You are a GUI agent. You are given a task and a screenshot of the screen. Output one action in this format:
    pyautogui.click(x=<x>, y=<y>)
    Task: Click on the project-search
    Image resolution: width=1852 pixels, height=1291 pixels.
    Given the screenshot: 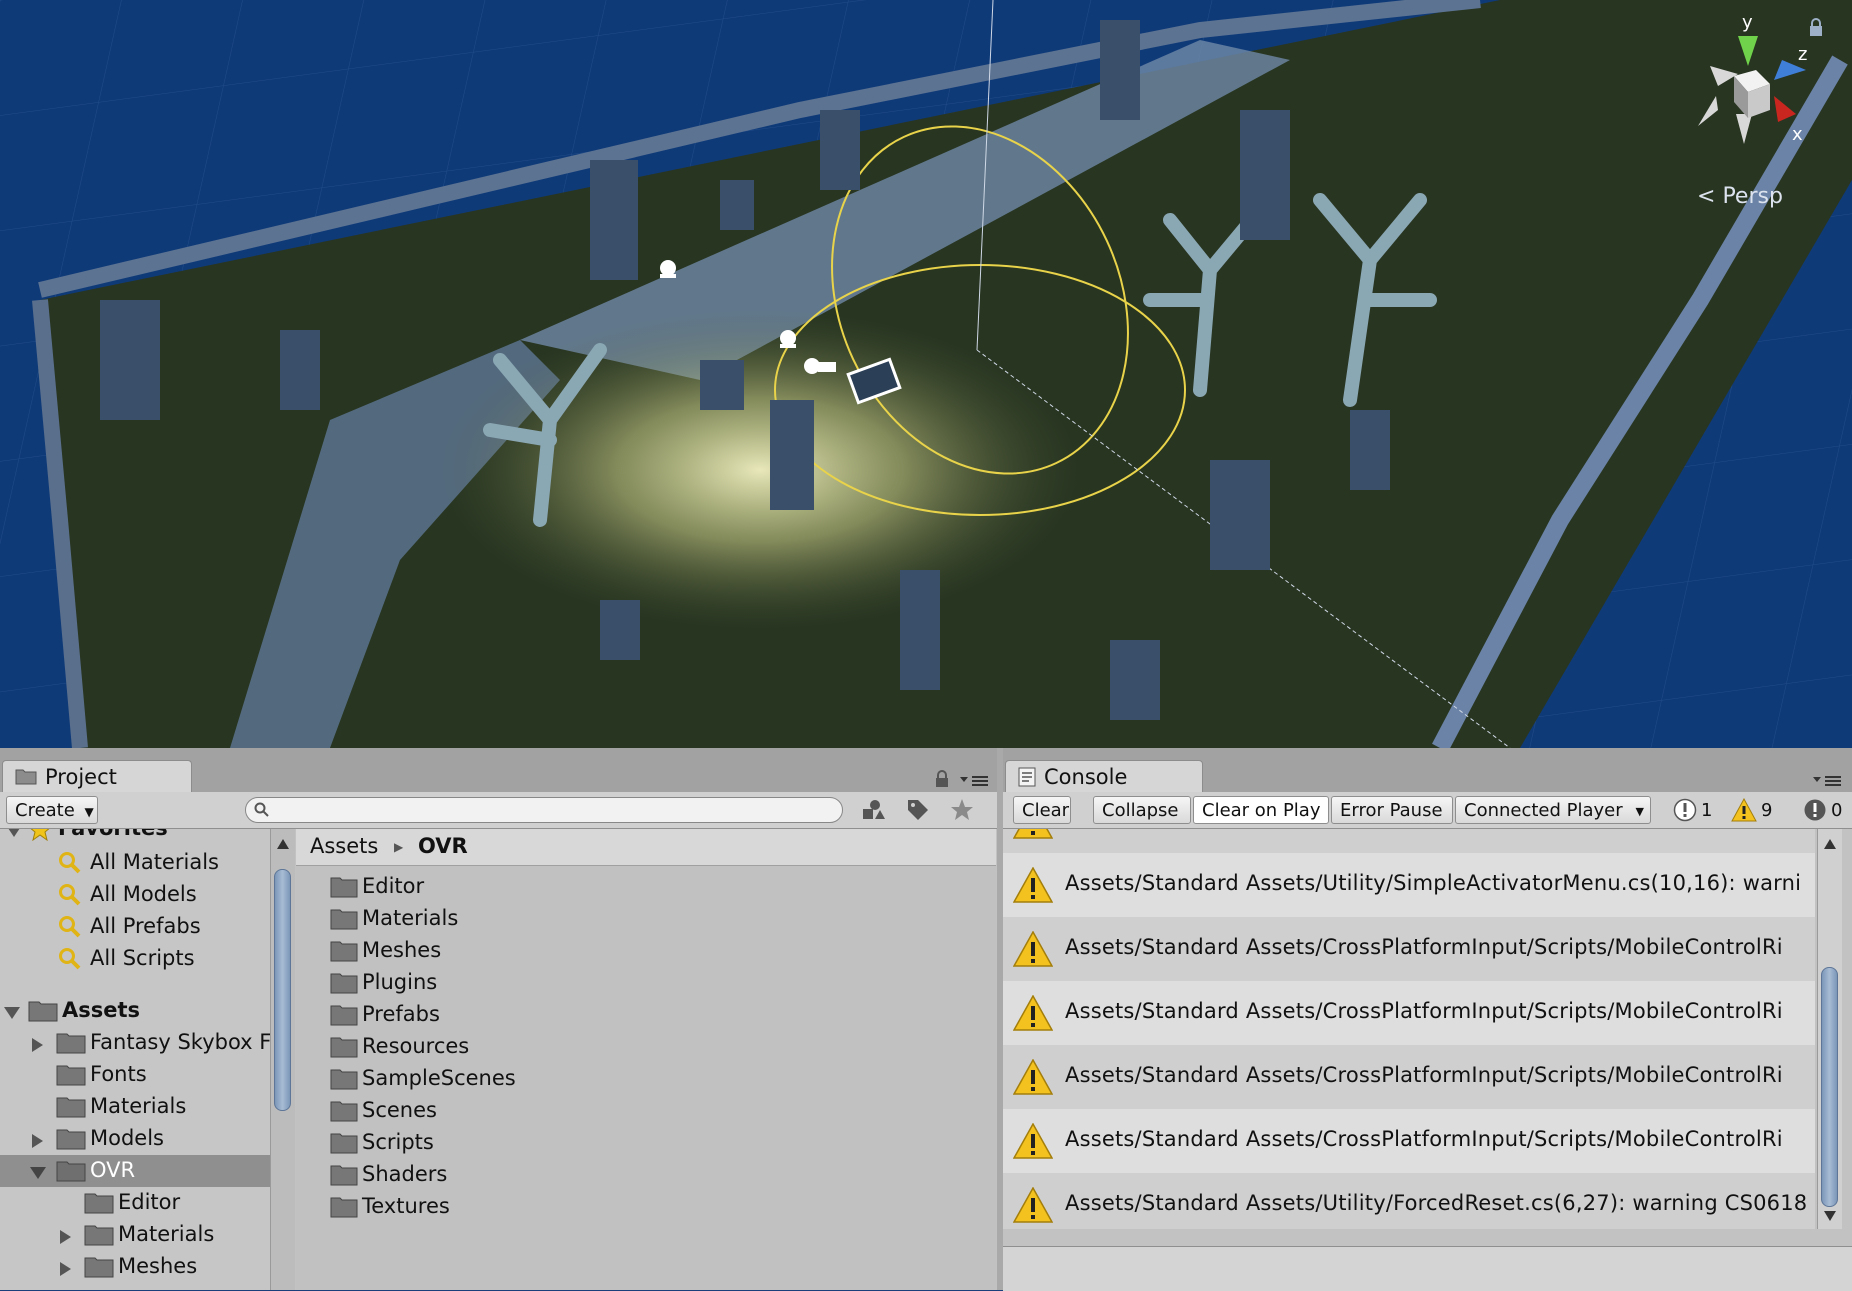 What is the action you would take?
    pyautogui.click(x=544, y=810)
    